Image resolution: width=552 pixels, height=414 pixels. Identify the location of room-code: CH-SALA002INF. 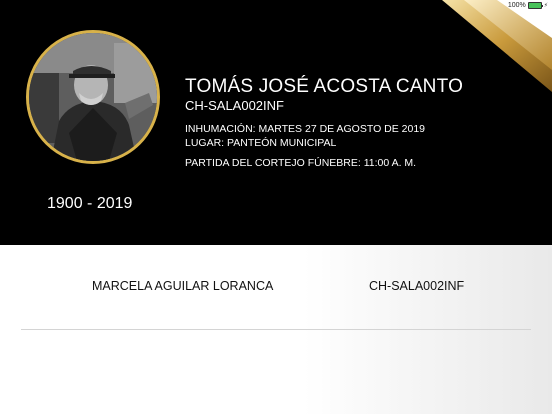
(234, 105).